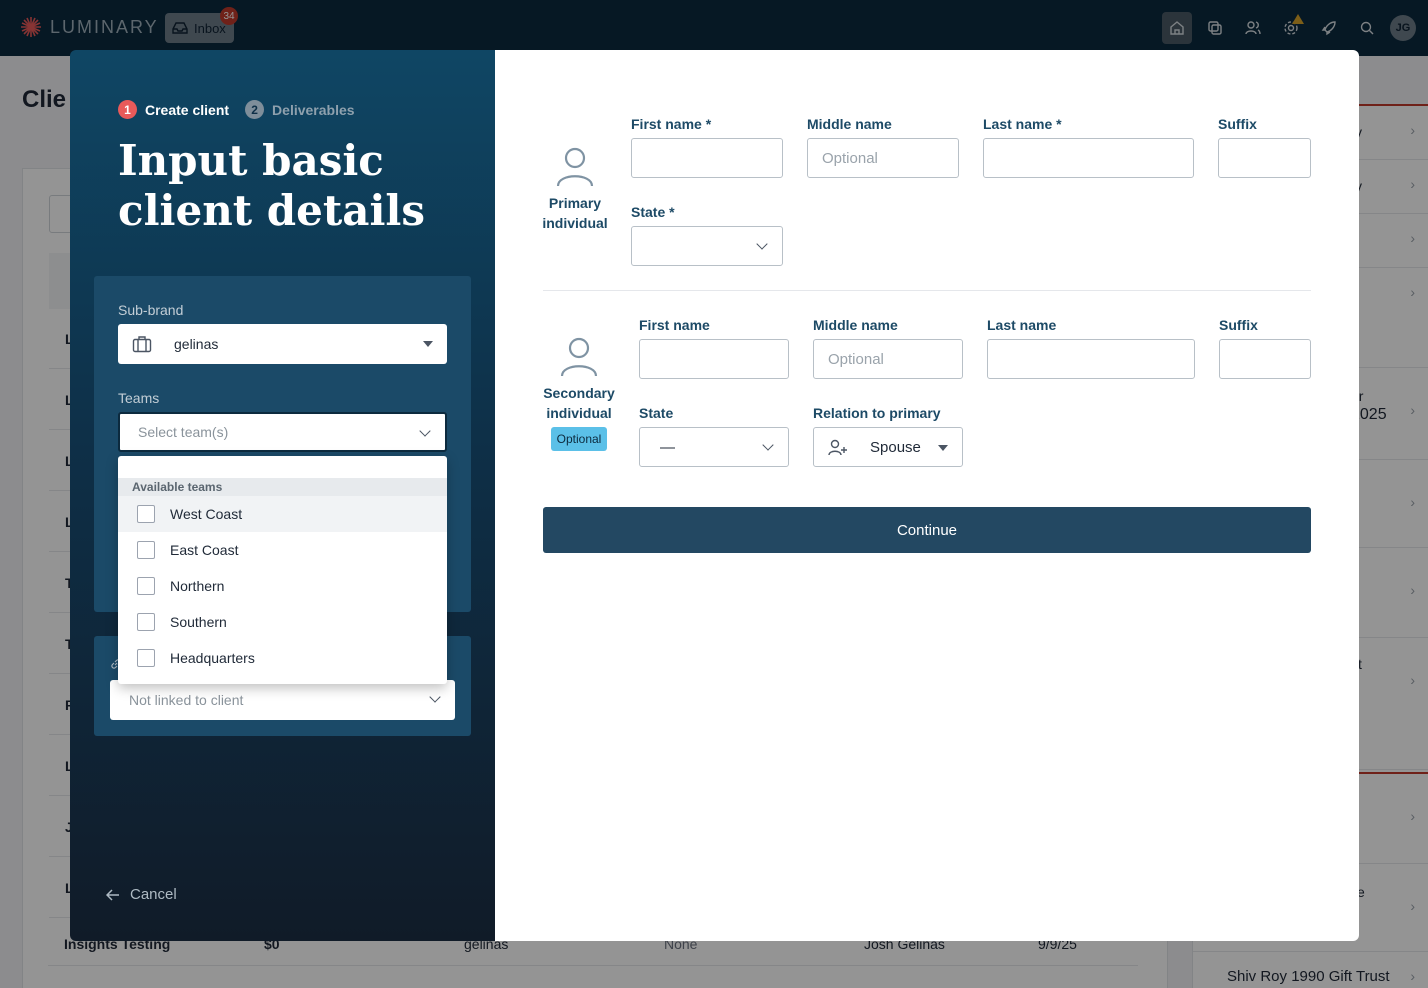  What do you see at coordinates (927, 290) in the screenshot?
I see `section-divider` at bounding box center [927, 290].